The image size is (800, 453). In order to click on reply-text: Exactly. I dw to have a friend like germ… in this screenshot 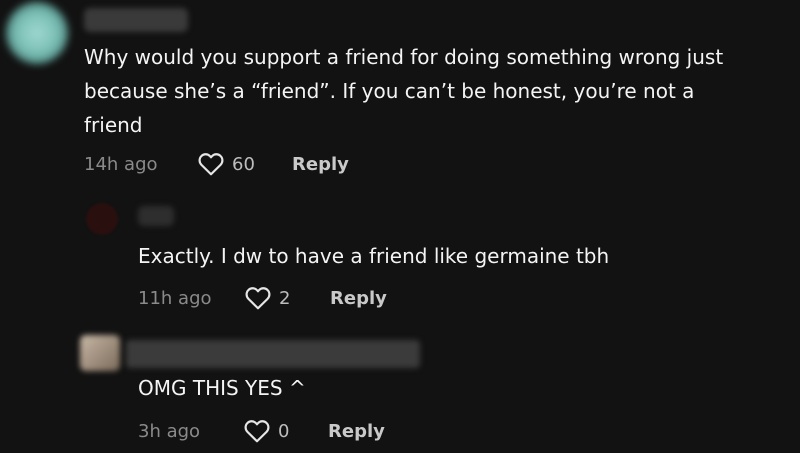, I will do `click(374, 256)`.